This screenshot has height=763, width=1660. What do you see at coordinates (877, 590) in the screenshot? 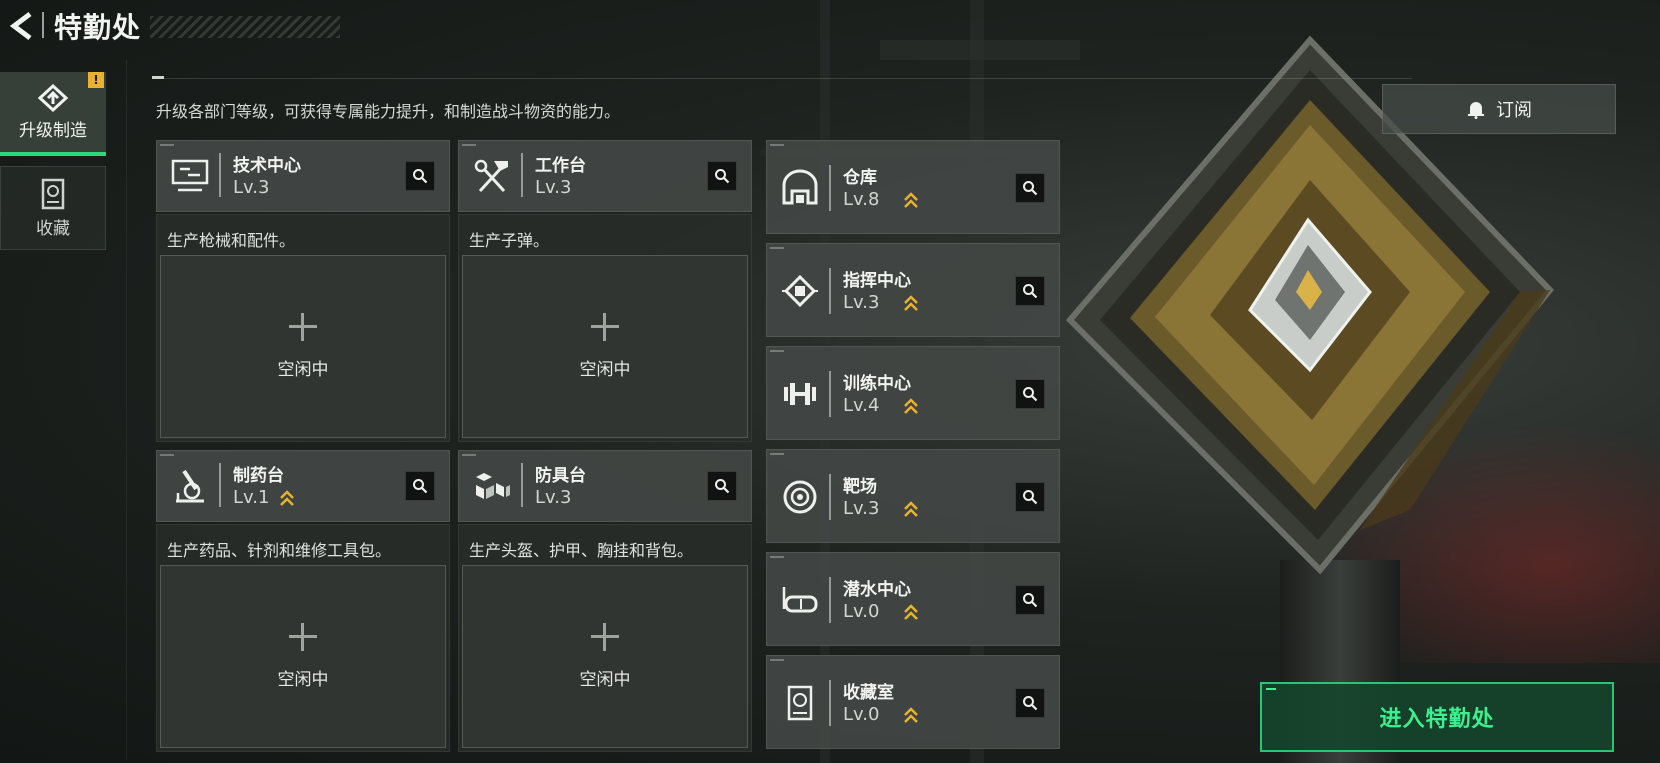
I see `facility-name: 潜水中心` at bounding box center [877, 590].